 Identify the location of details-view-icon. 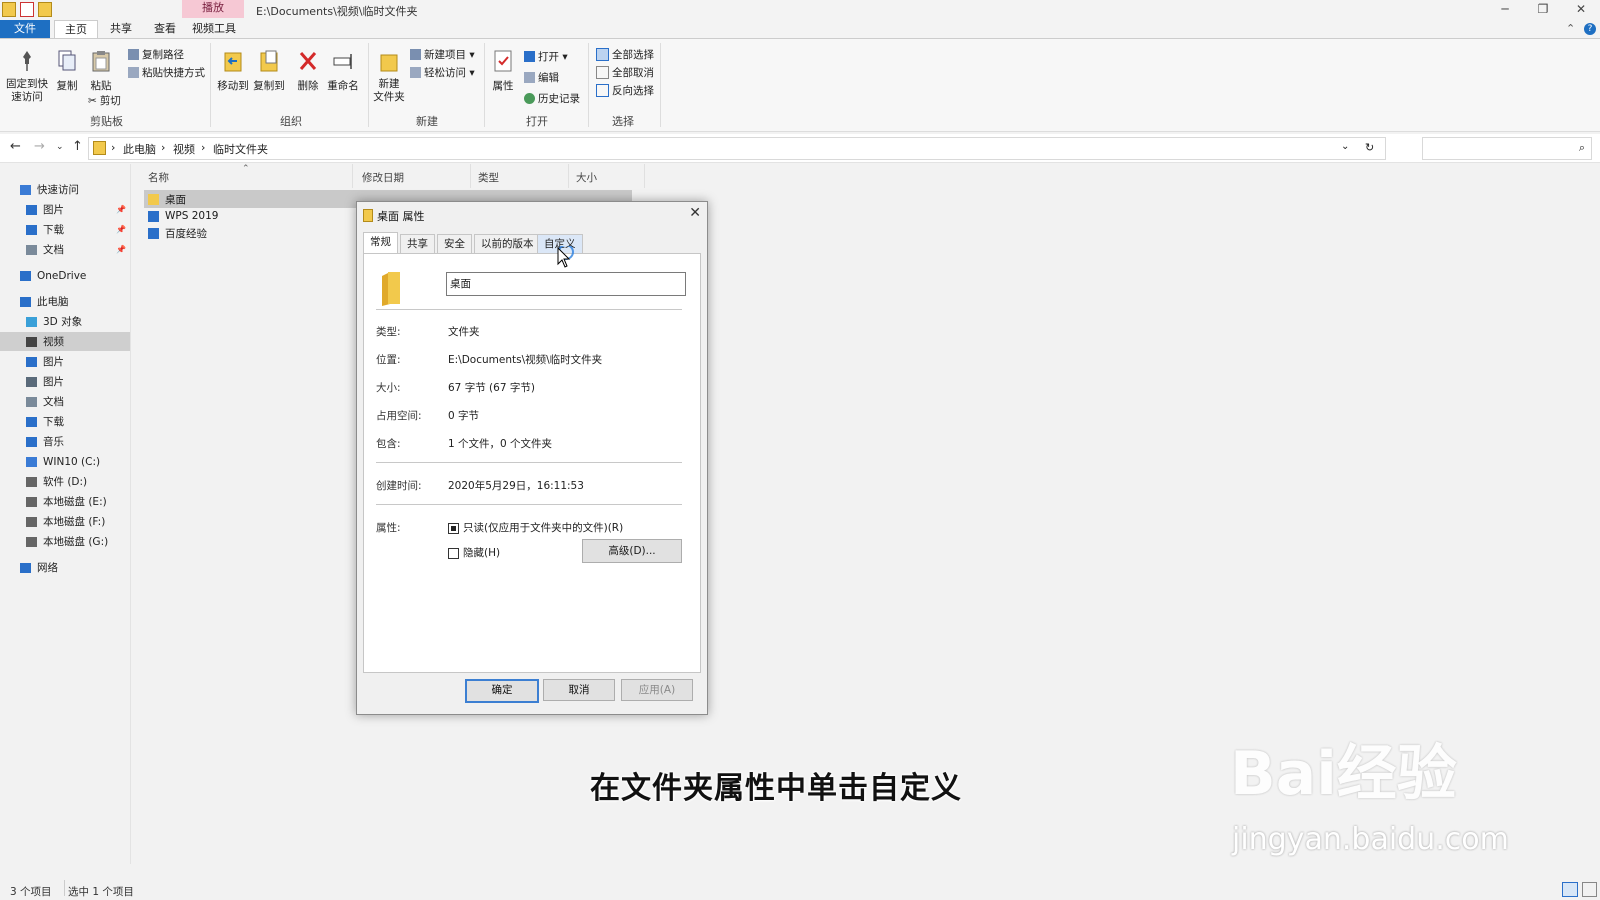
(1570, 889).